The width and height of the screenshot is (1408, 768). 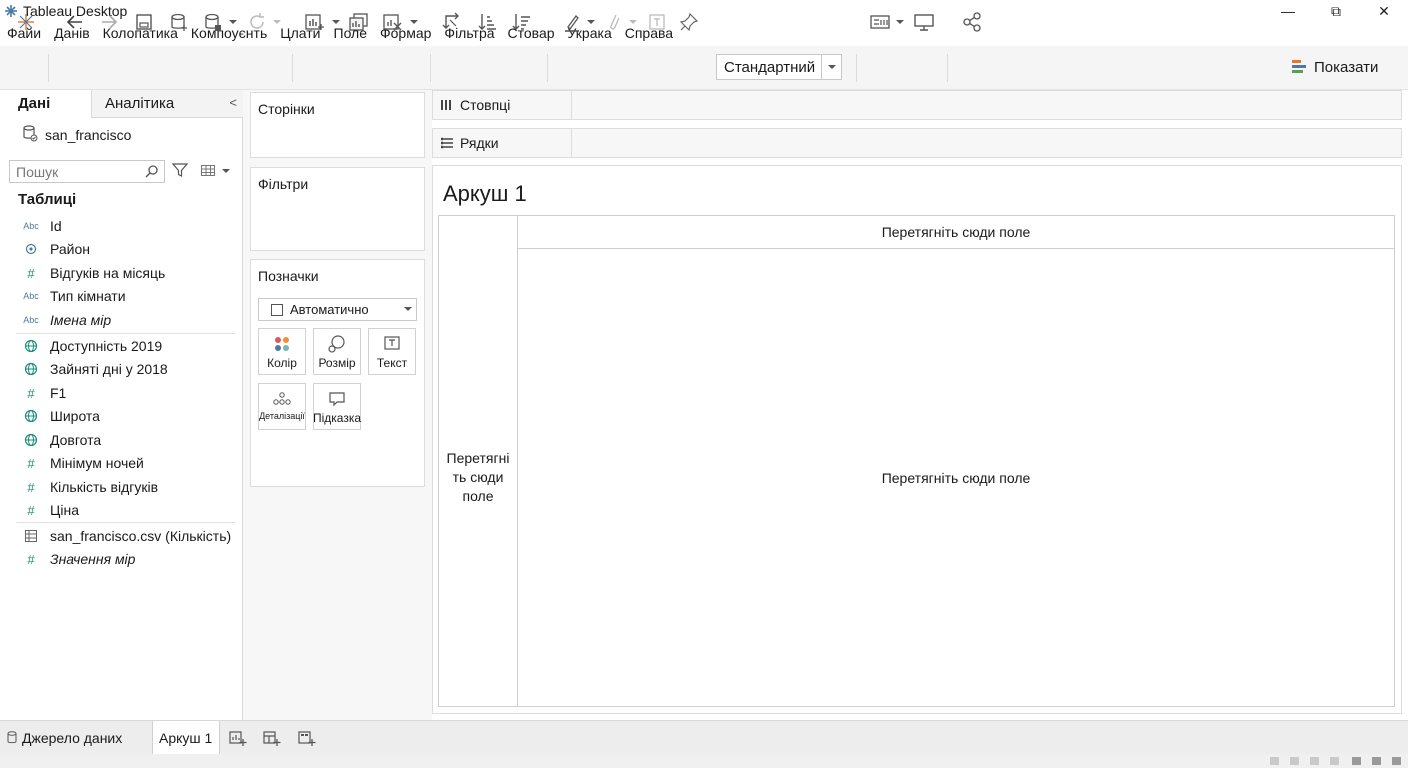 What do you see at coordinates (393, 22) in the screenshot?
I see `clear-sheet-icon` at bounding box center [393, 22].